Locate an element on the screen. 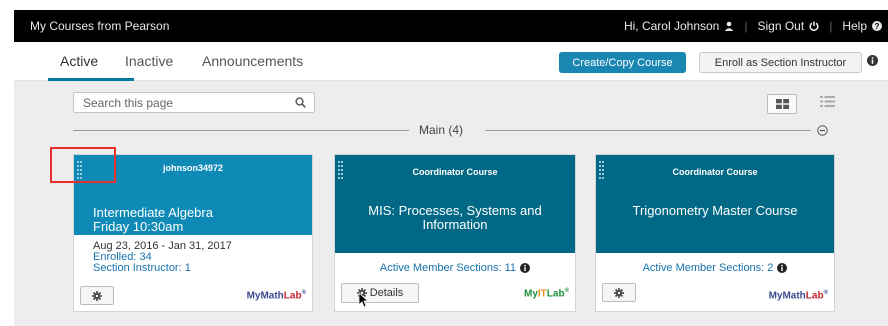 The width and height of the screenshot is (888, 326). help-icon: ? is located at coordinates (877, 26).